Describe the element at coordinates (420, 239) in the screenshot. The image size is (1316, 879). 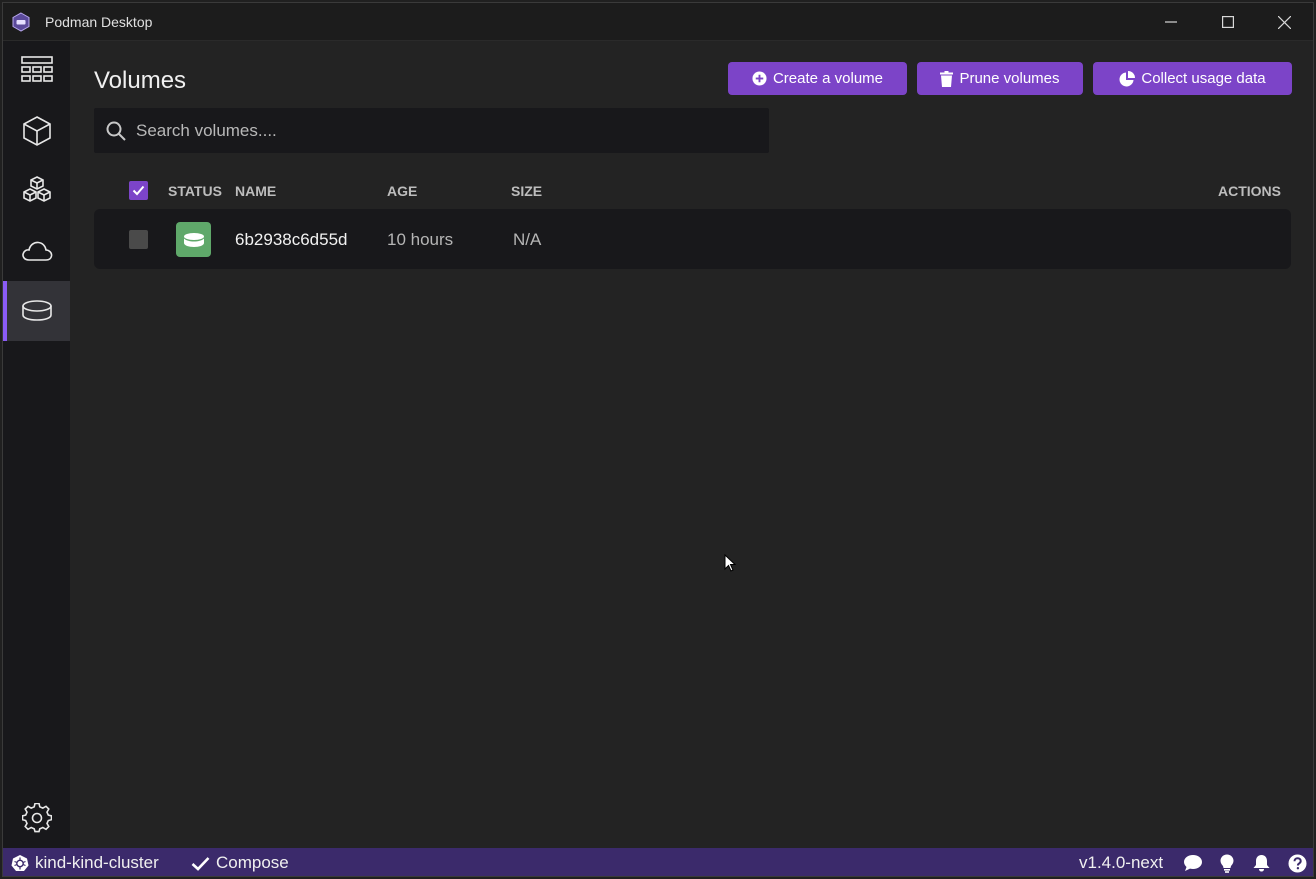
I see `volume-age: 10 hours` at that location.